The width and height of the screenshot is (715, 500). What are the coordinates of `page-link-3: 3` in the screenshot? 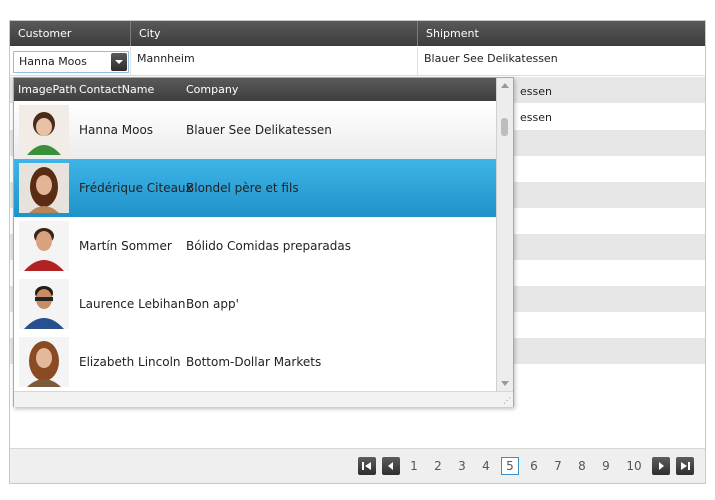 It's located at (462, 466).